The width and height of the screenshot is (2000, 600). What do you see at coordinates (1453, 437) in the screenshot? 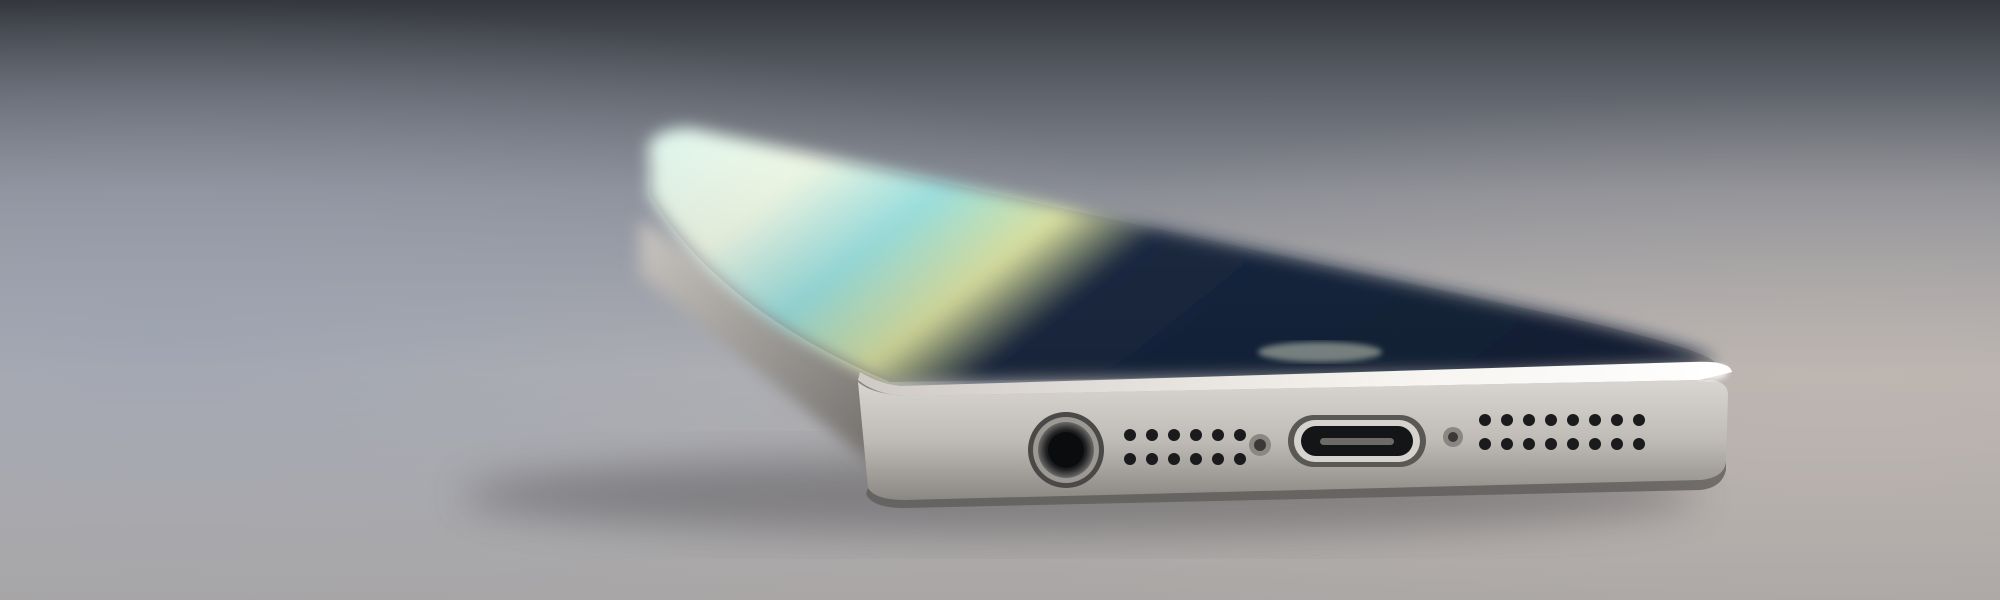
I see `microphone-hole-icon` at bounding box center [1453, 437].